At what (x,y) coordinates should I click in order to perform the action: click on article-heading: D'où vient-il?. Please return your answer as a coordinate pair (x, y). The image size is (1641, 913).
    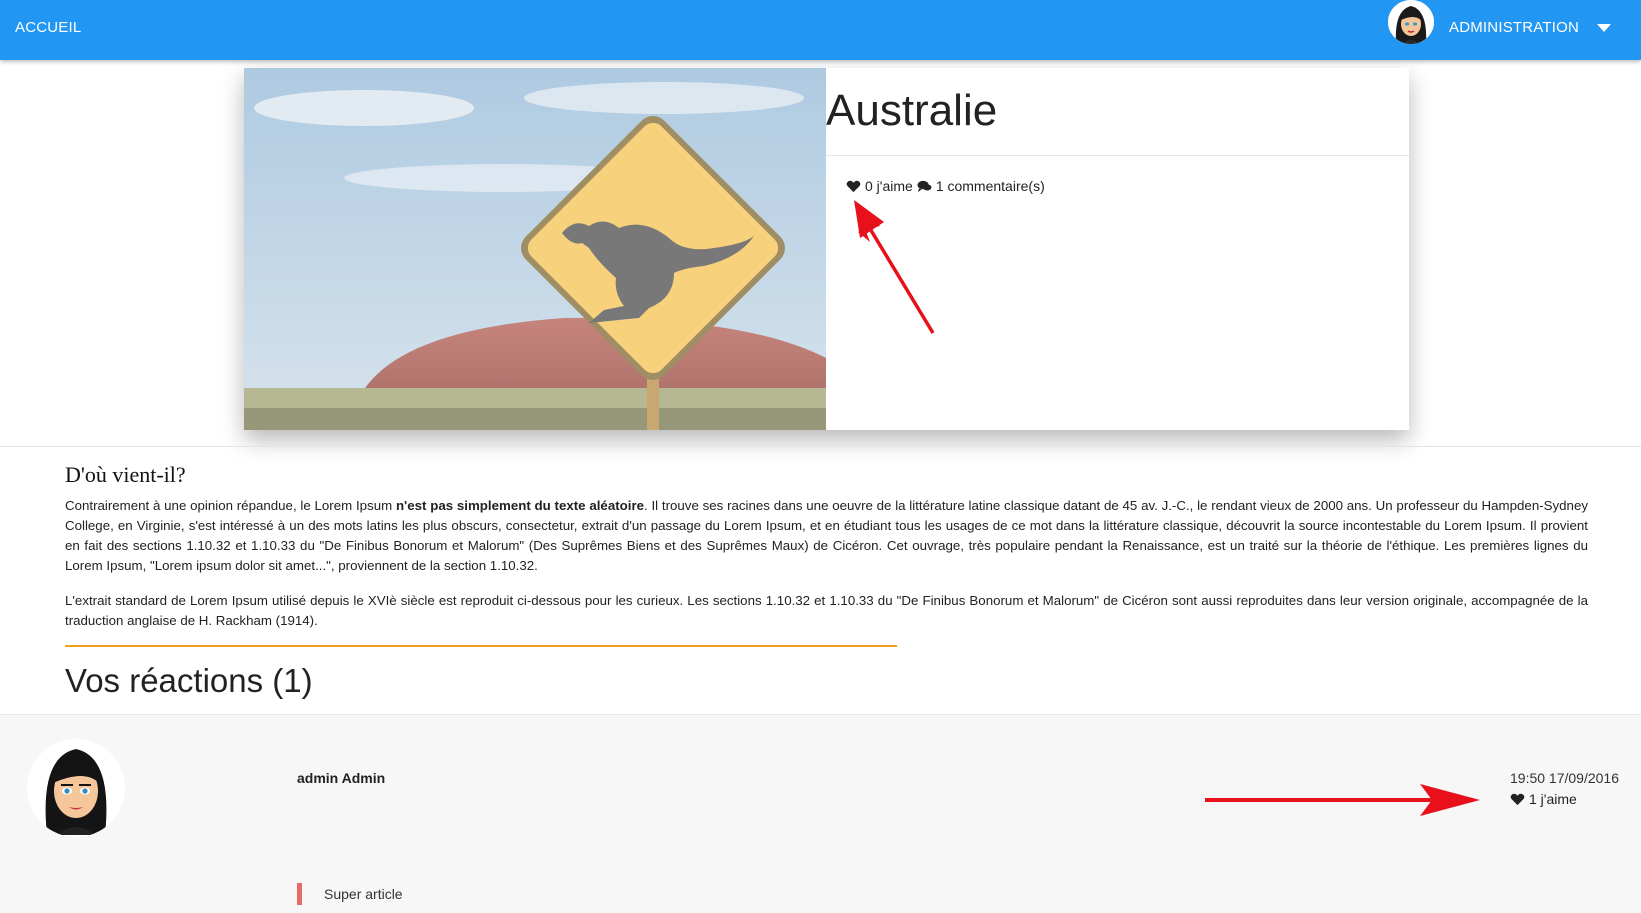
    Looking at the image, I should click on (125, 474).